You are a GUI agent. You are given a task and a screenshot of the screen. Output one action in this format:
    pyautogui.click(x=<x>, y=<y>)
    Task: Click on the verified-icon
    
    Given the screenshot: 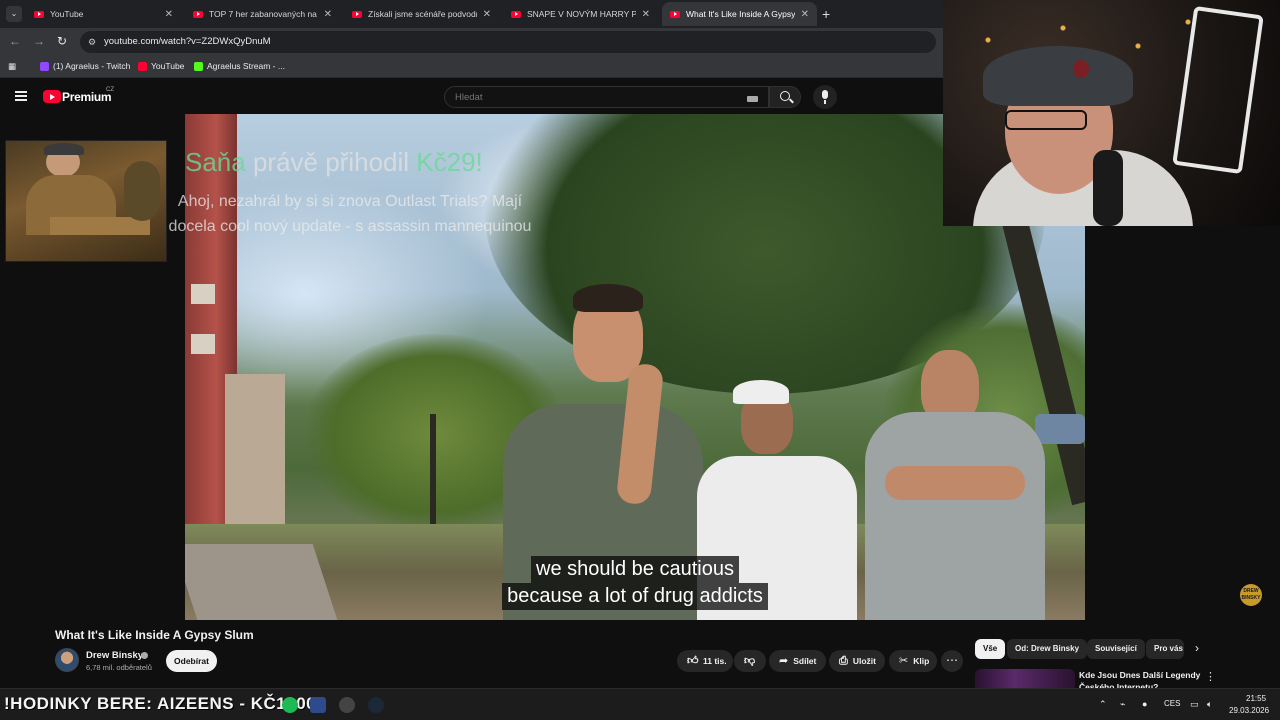 What is the action you would take?
    pyautogui.click(x=144, y=655)
    